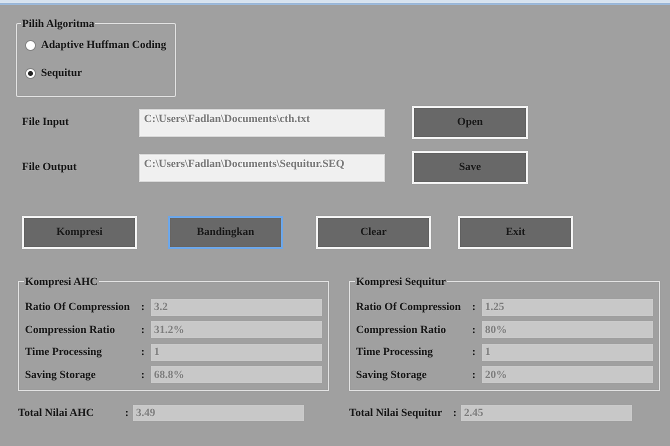  Describe the element at coordinates (567, 329) in the screenshot. I see `text-field: 80%` at that location.